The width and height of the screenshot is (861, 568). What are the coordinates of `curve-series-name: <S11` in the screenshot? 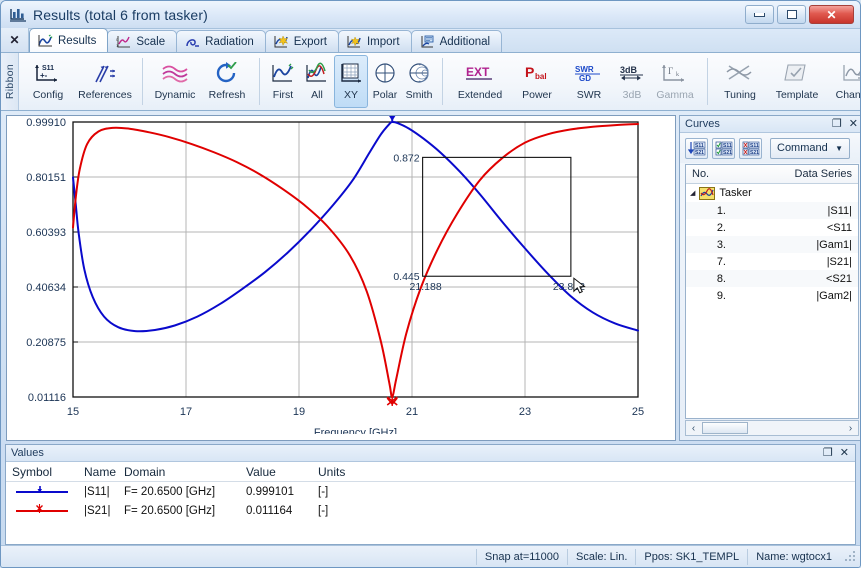 It's located at (839, 227).